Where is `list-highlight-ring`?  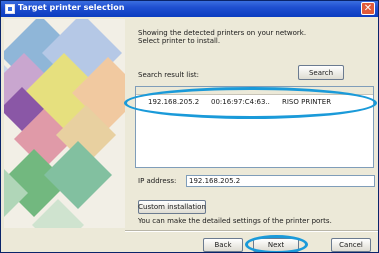 list-highlight-ring is located at coordinates (250, 103).